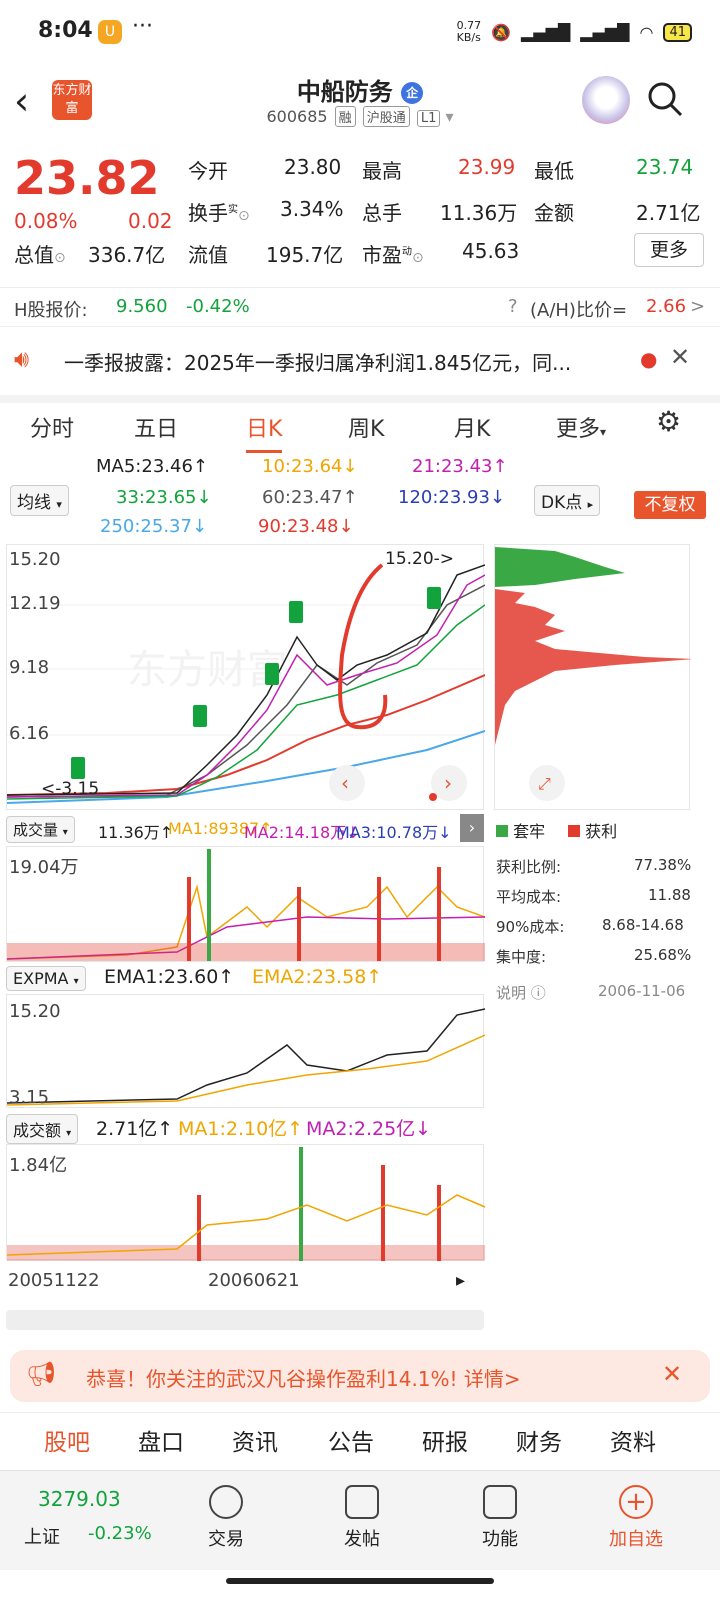  What do you see at coordinates (363, 646) in the screenshot?
I see `hand-drawn-annotation` at bounding box center [363, 646].